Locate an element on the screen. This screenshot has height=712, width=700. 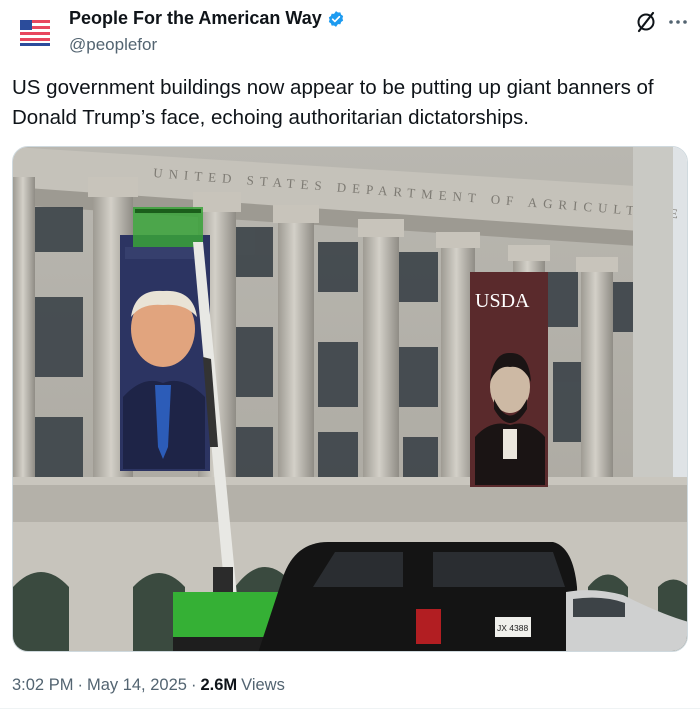
verified-badge-icon is located at coordinates (335, 18).